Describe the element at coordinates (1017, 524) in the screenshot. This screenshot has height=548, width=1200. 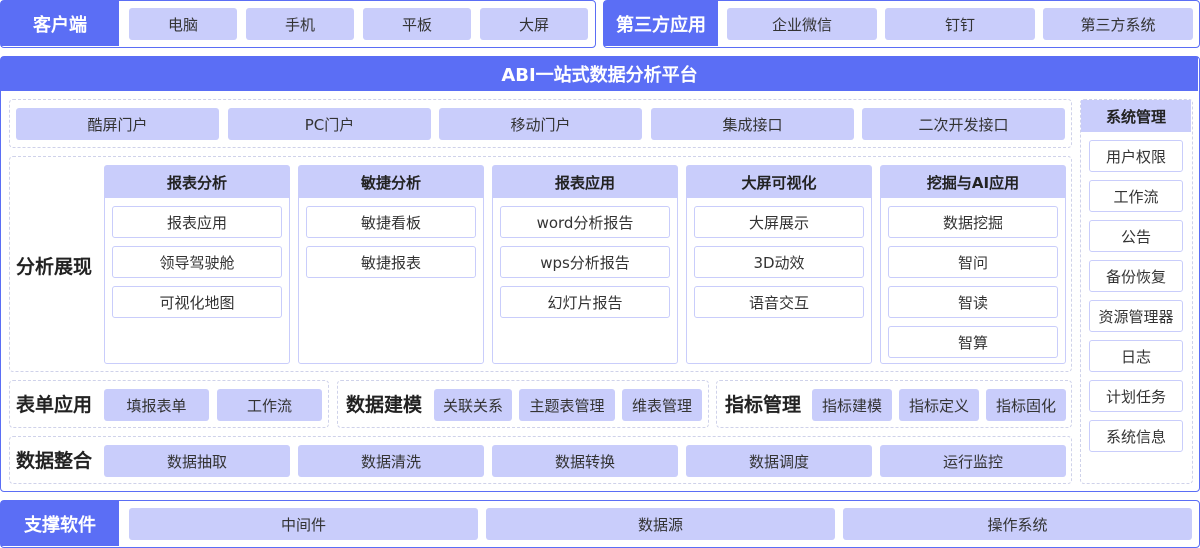
I see `support-item: 操作系统` at that location.